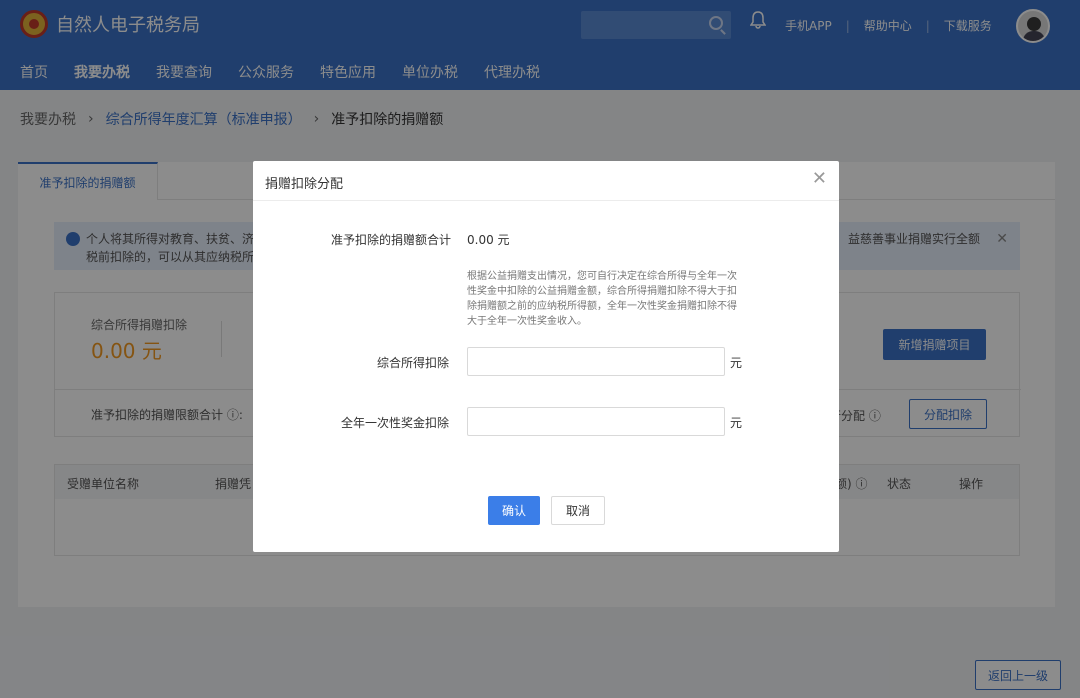 This screenshot has width=1080, height=698. I want to click on comprehensive-deduction-label: 综合所得扣除, so click(412, 363).